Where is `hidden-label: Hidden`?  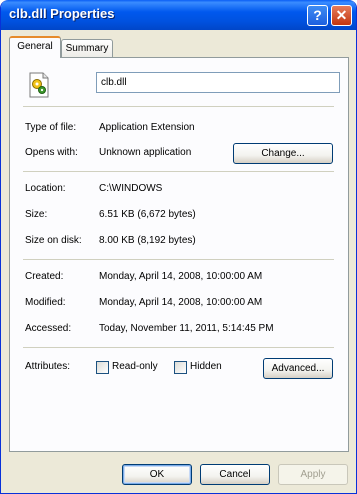
hidden-label: Hidden is located at coordinates (206, 366).